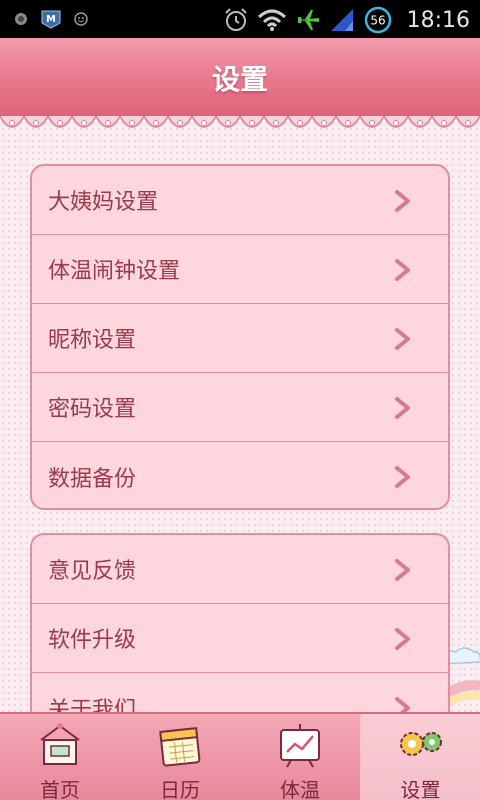 The image size is (480, 800). I want to click on tab-temperature: 体温, so click(300, 757).